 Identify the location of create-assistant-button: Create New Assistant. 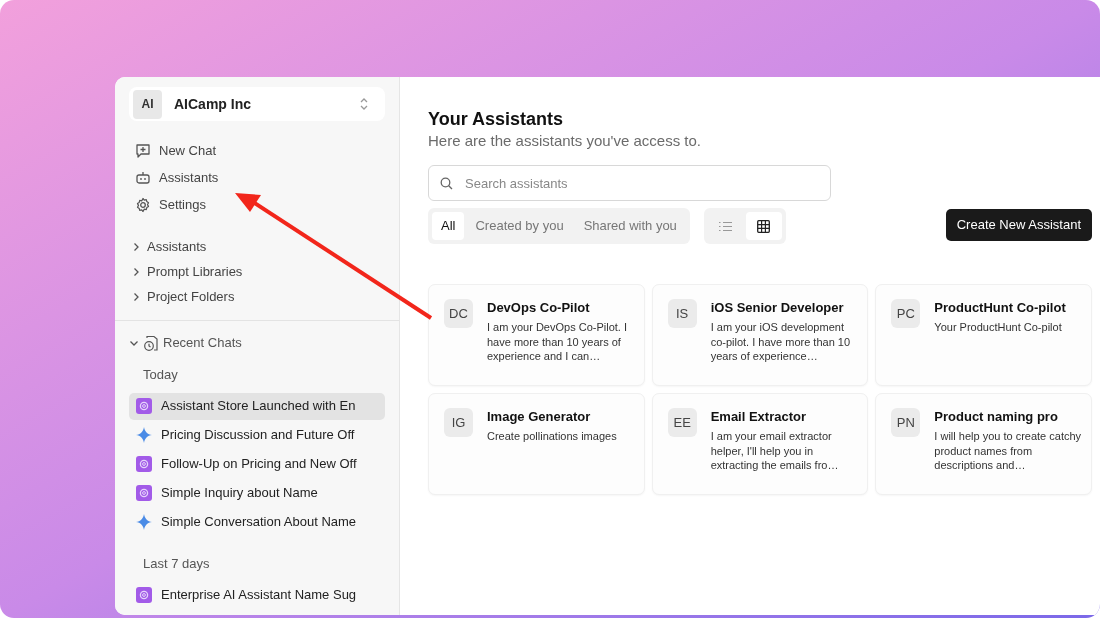
(1018, 224).